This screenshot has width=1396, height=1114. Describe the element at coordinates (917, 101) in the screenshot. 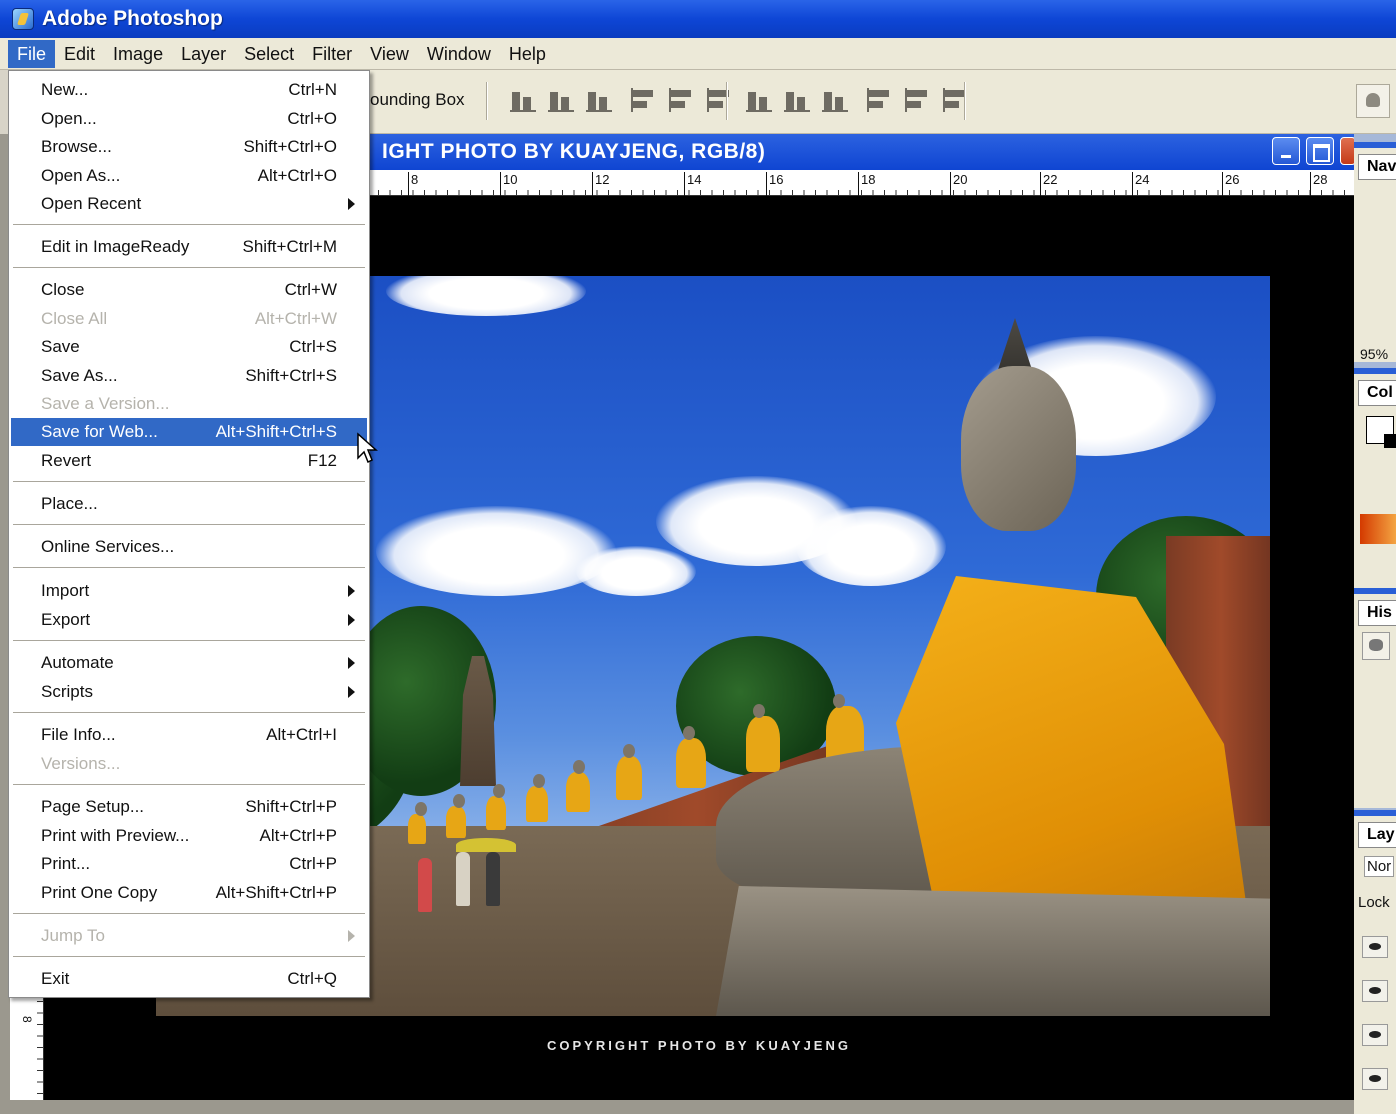

I see `distribute-horizontal-centers-icon` at that location.